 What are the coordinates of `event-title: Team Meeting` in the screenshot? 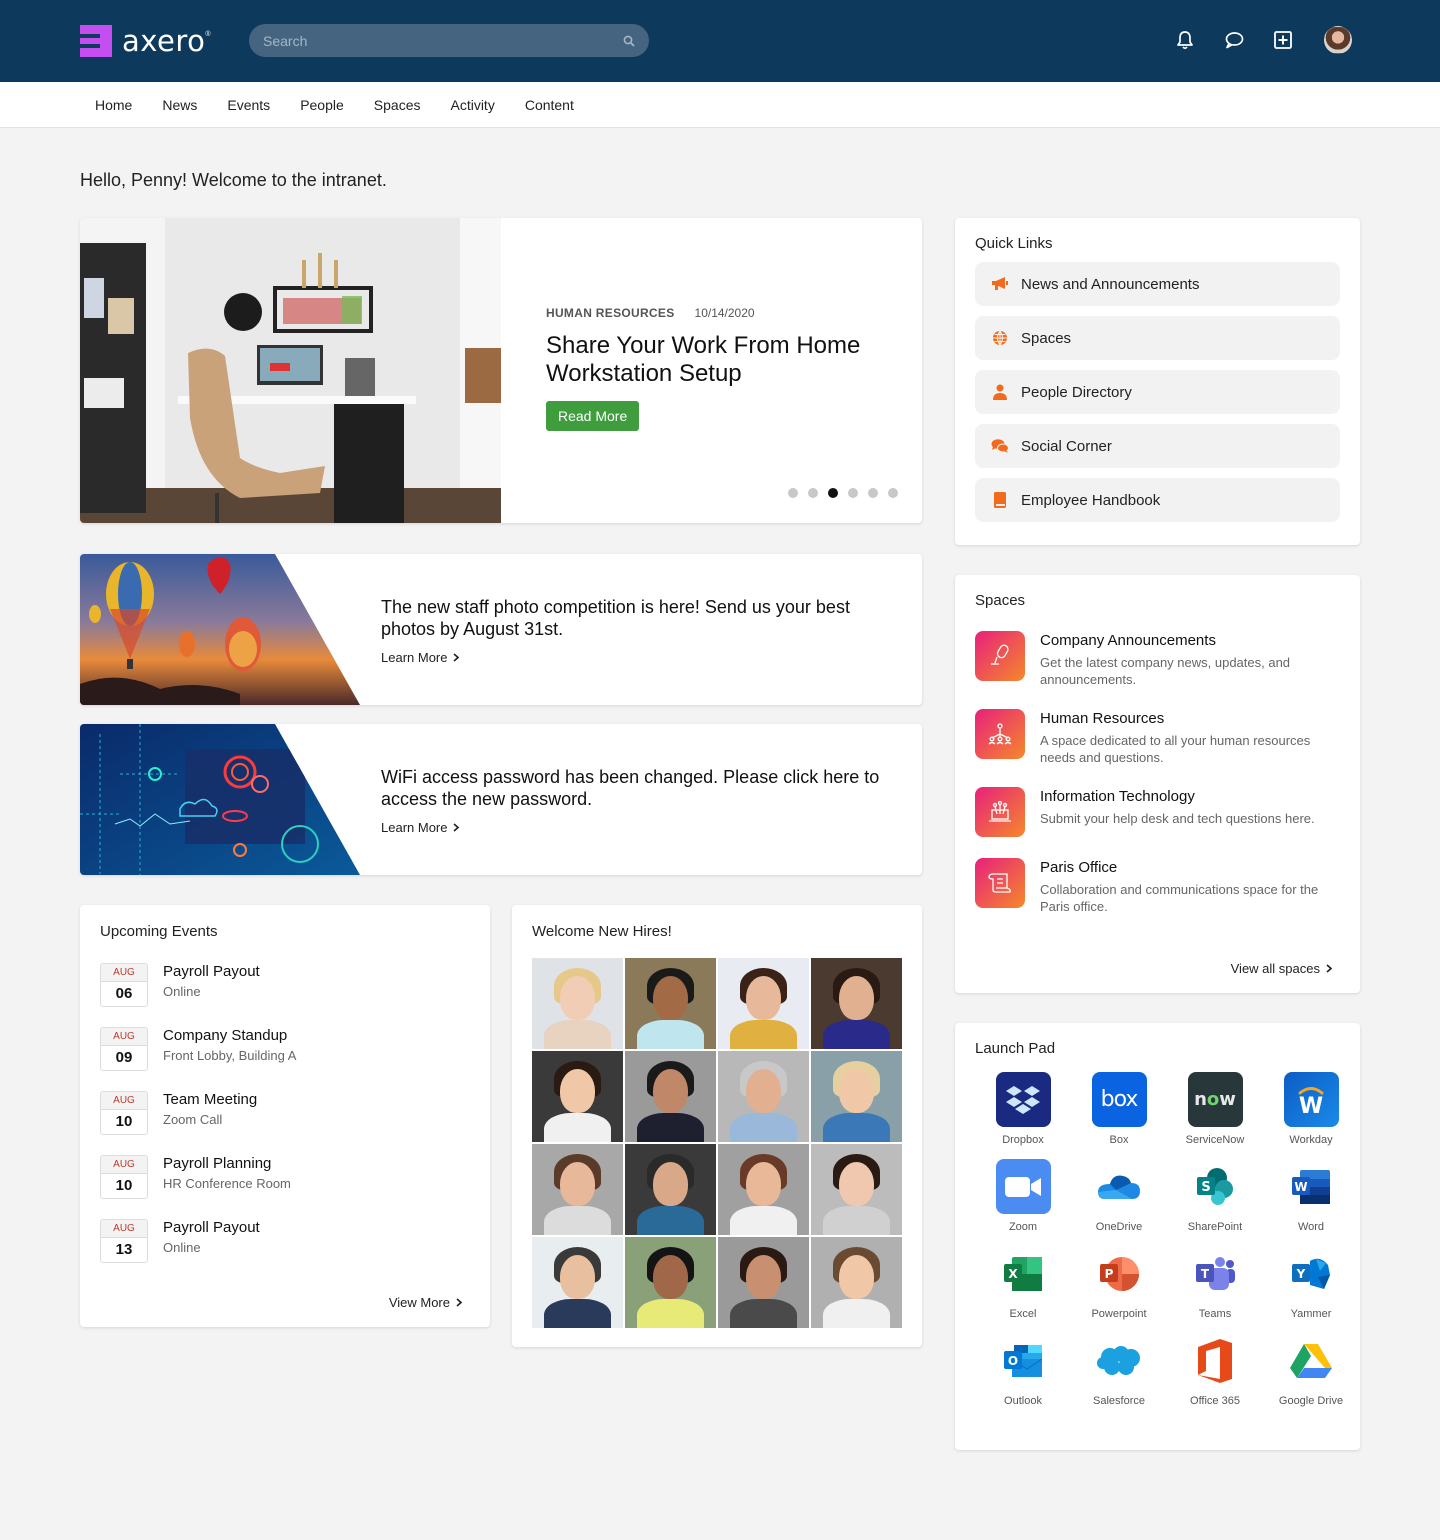 It's located at (210, 1099).